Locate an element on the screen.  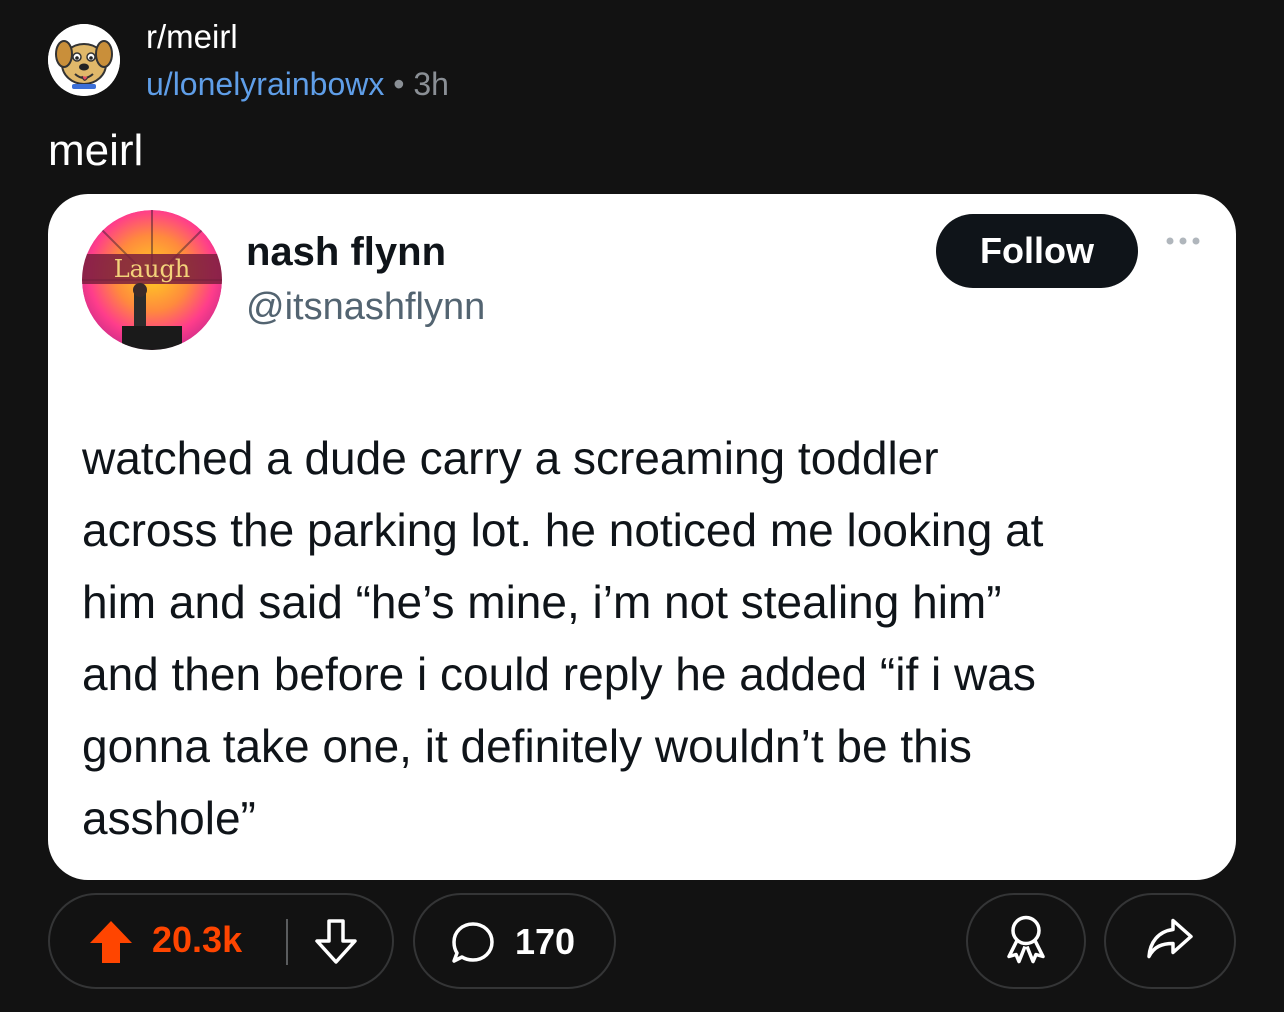
tweet-author-handle: @itsnashflynn is located at coordinates (366, 307).